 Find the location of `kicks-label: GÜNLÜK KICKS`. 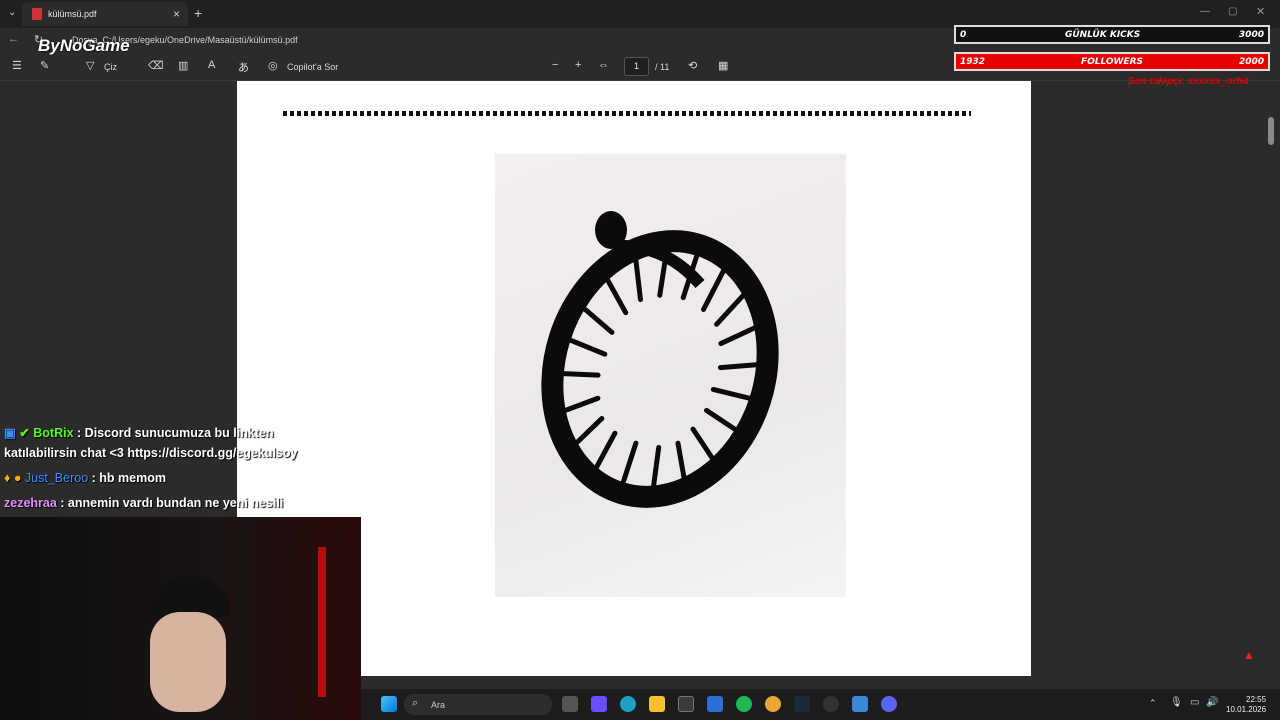

kicks-label: GÜNLÜK KICKS is located at coordinates (1102, 34).